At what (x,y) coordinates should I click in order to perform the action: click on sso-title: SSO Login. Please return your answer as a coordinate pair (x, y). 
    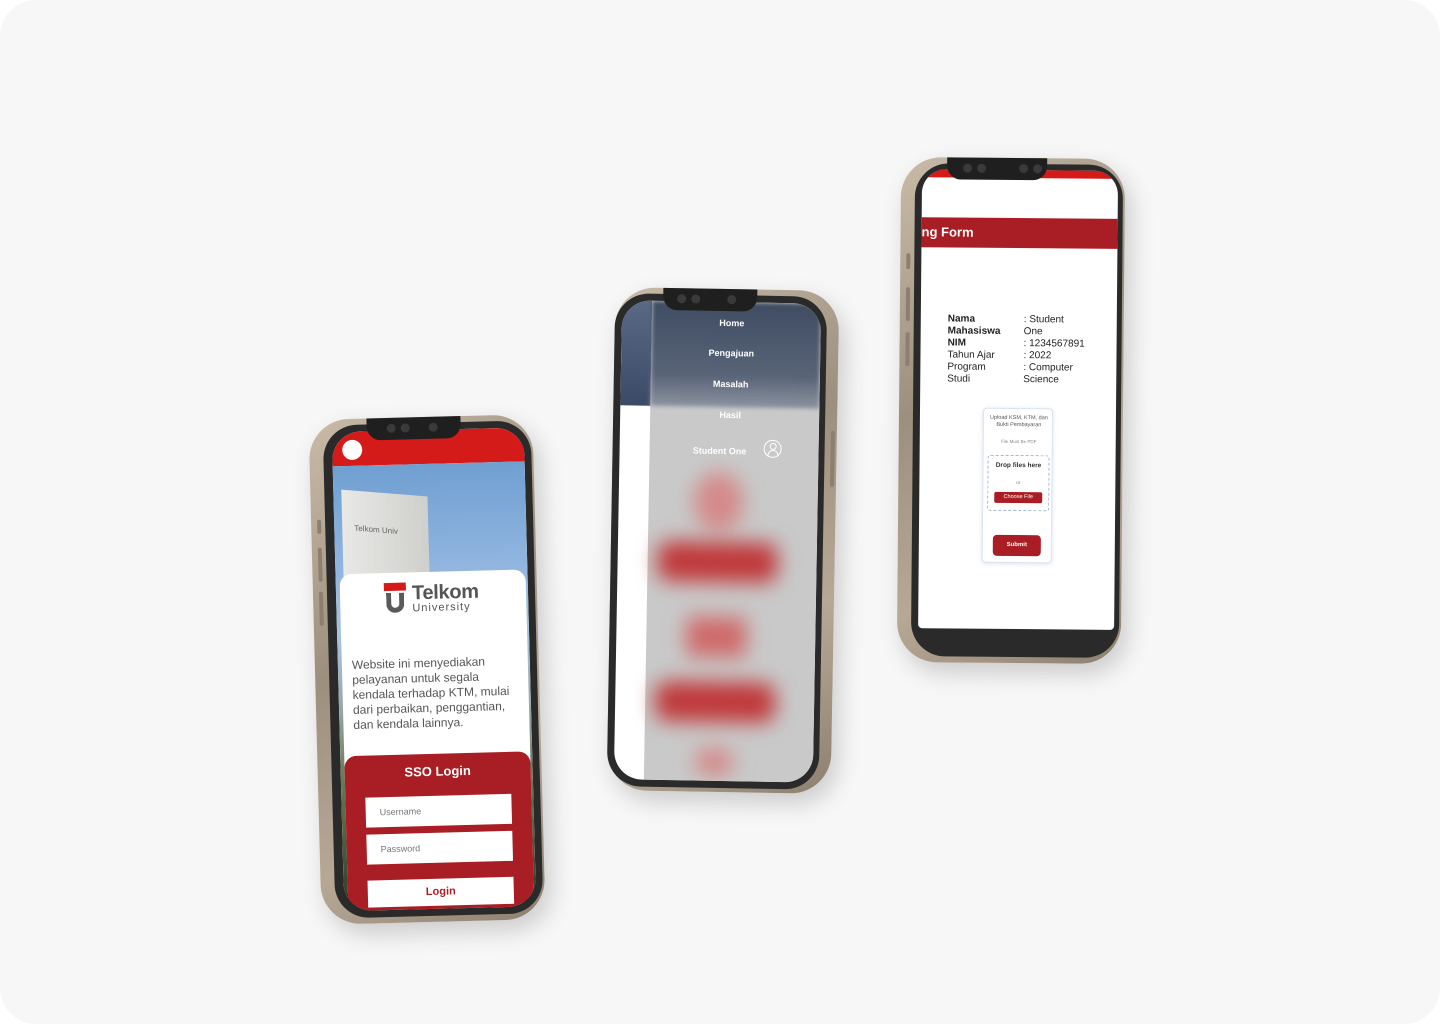
    Looking at the image, I should click on (438, 771).